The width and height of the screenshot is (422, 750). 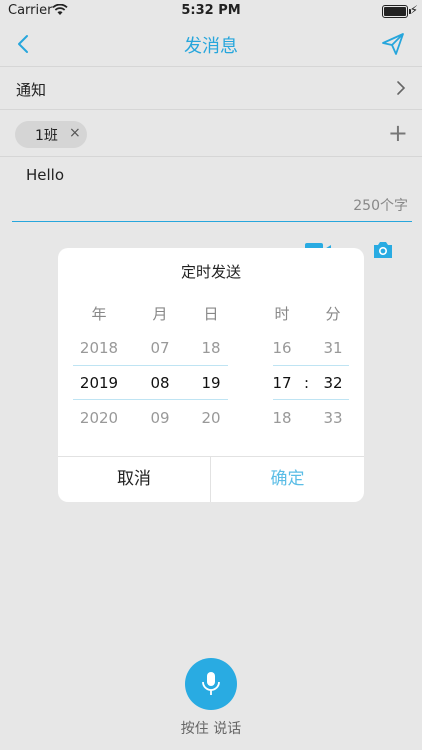 What do you see at coordinates (160, 314) in the screenshot?
I see `month-header: 月` at bounding box center [160, 314].